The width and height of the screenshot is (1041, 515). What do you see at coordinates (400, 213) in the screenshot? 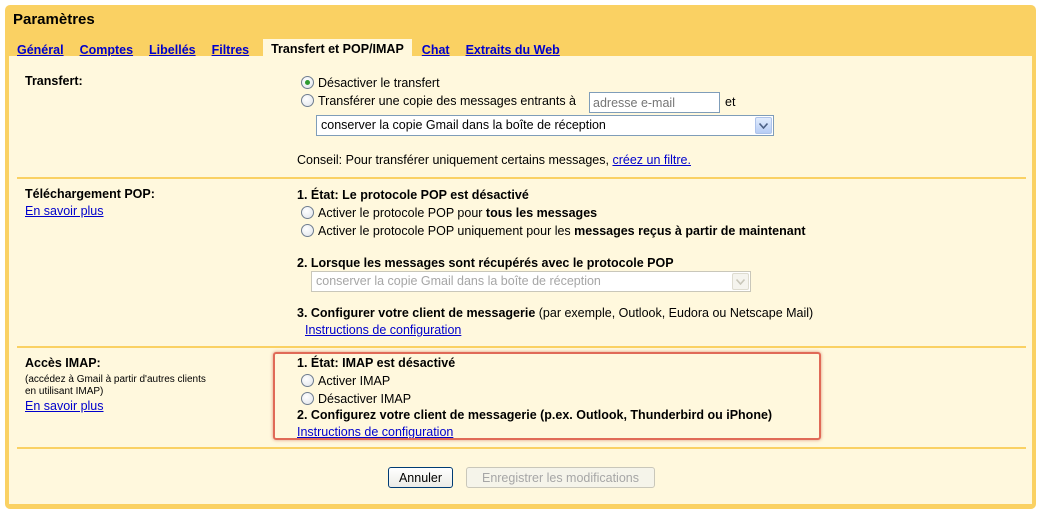
I see `pop-all-text: Activer le protocole POP pour` at bounding box center [400, 213].